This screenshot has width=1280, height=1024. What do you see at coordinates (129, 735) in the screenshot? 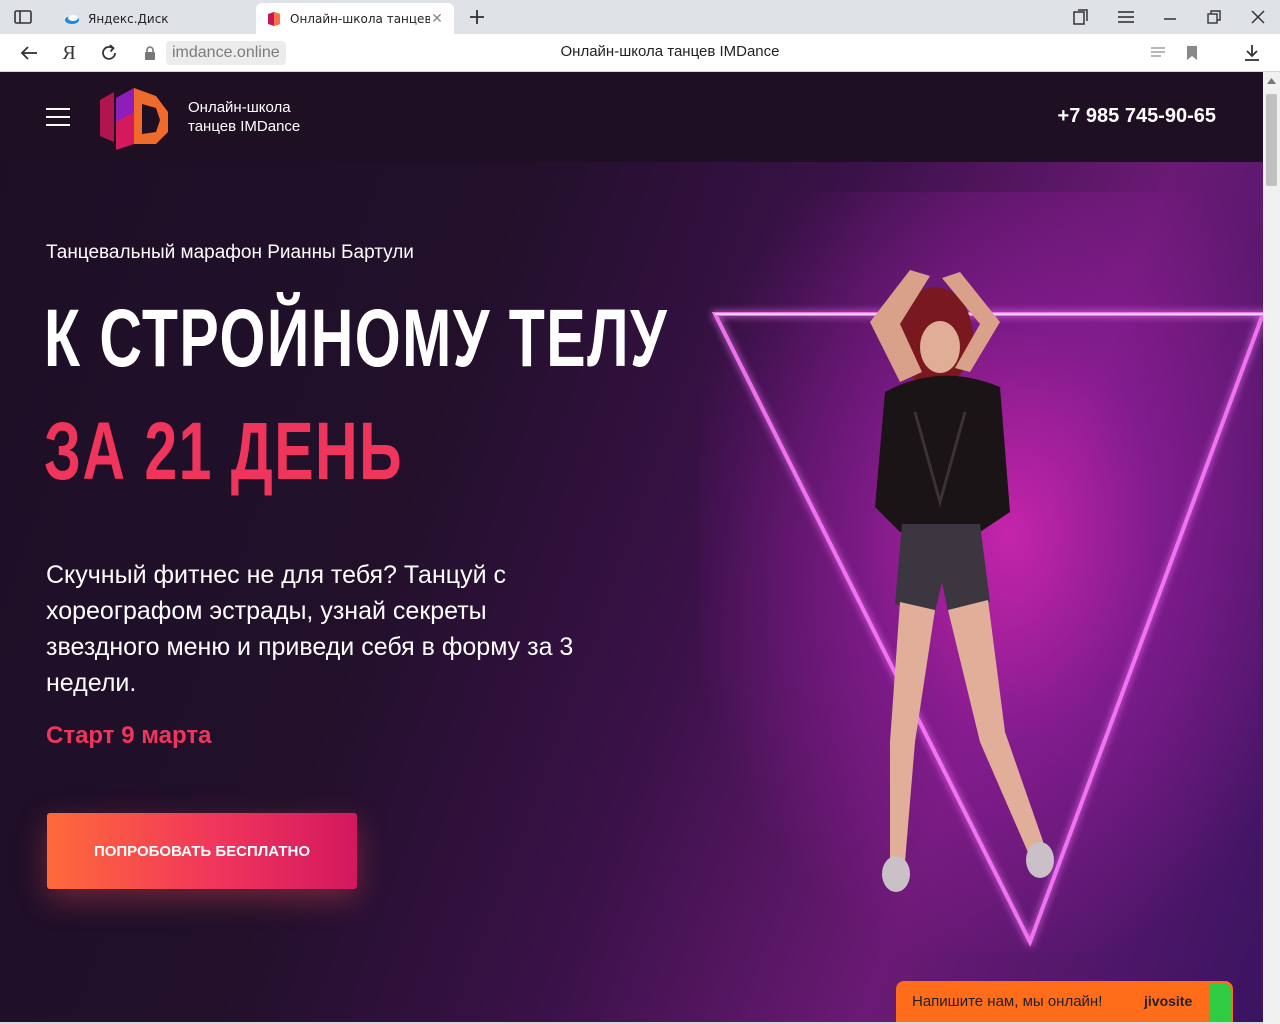
I see `start-date: Старт 9 марта` at bounding box center [129, 735].